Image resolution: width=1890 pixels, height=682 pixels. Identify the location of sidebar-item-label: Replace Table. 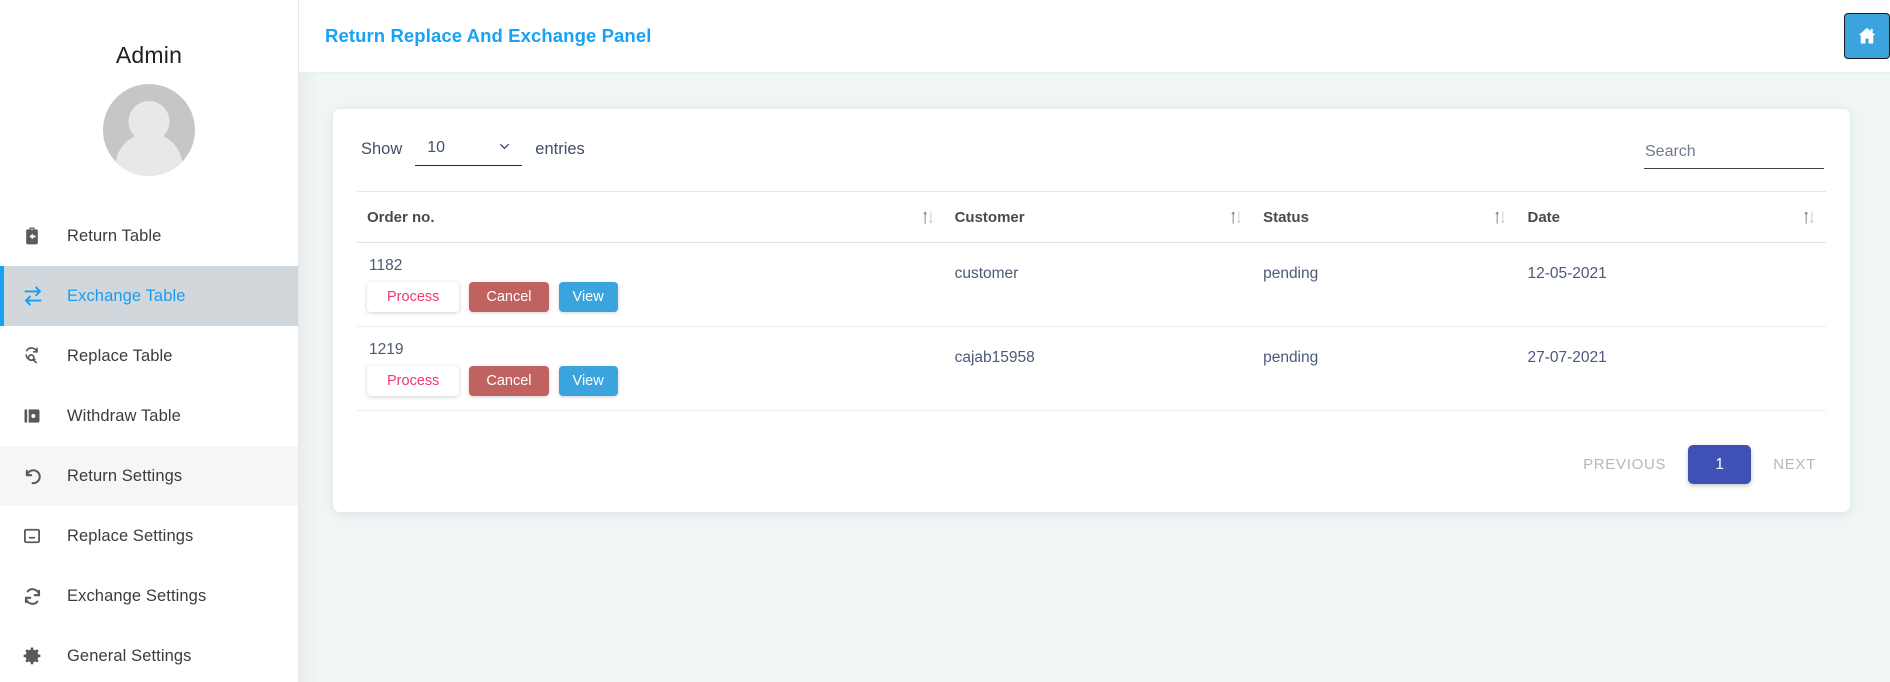
(120, 355).